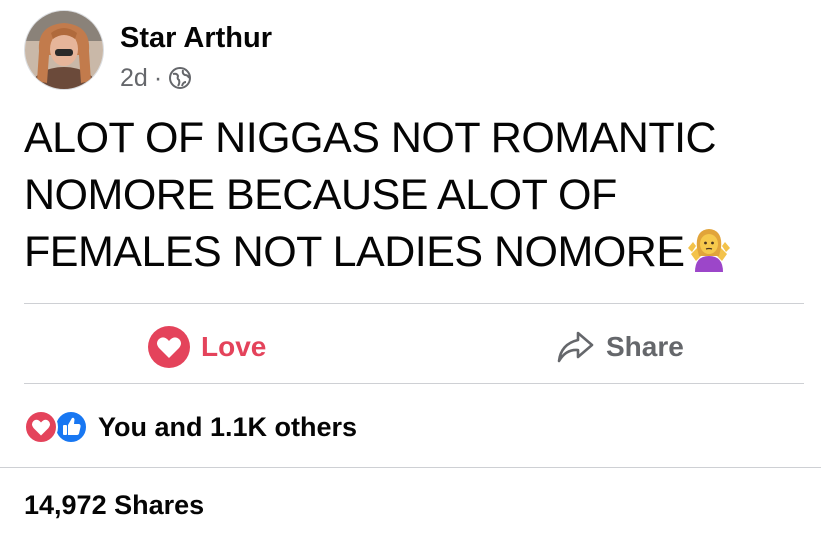 Image resolution: width=821 pixels, height=546 pixels. Describe the element at coordinates (114, 505) in the screenshot. I see `shares-count: 14,972 Shares` at that location.